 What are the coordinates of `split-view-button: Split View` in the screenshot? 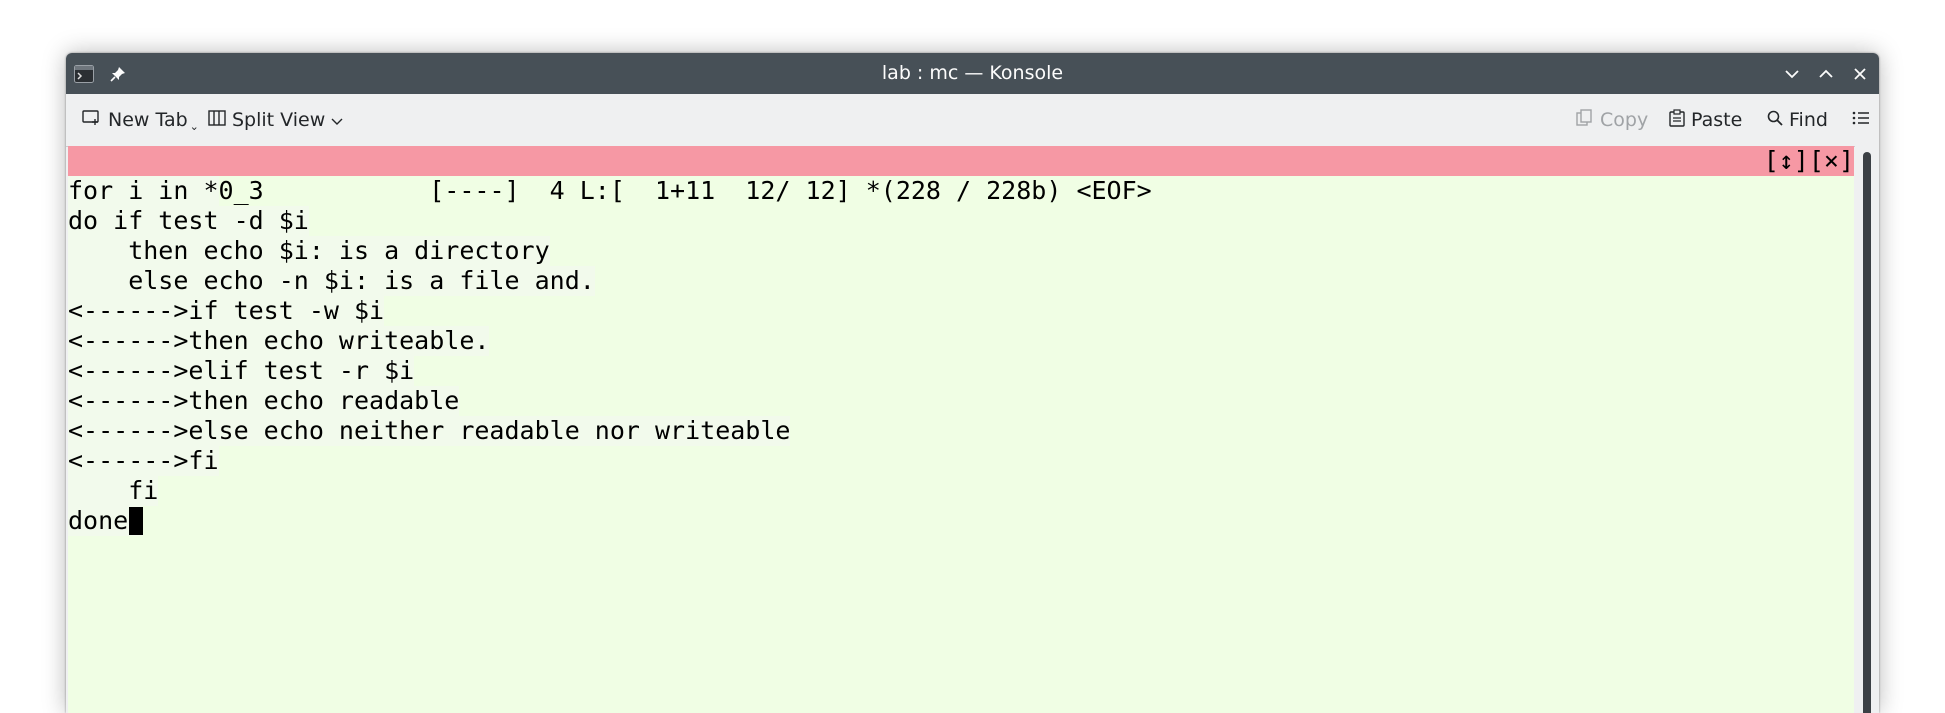 It's located at (275, 120).